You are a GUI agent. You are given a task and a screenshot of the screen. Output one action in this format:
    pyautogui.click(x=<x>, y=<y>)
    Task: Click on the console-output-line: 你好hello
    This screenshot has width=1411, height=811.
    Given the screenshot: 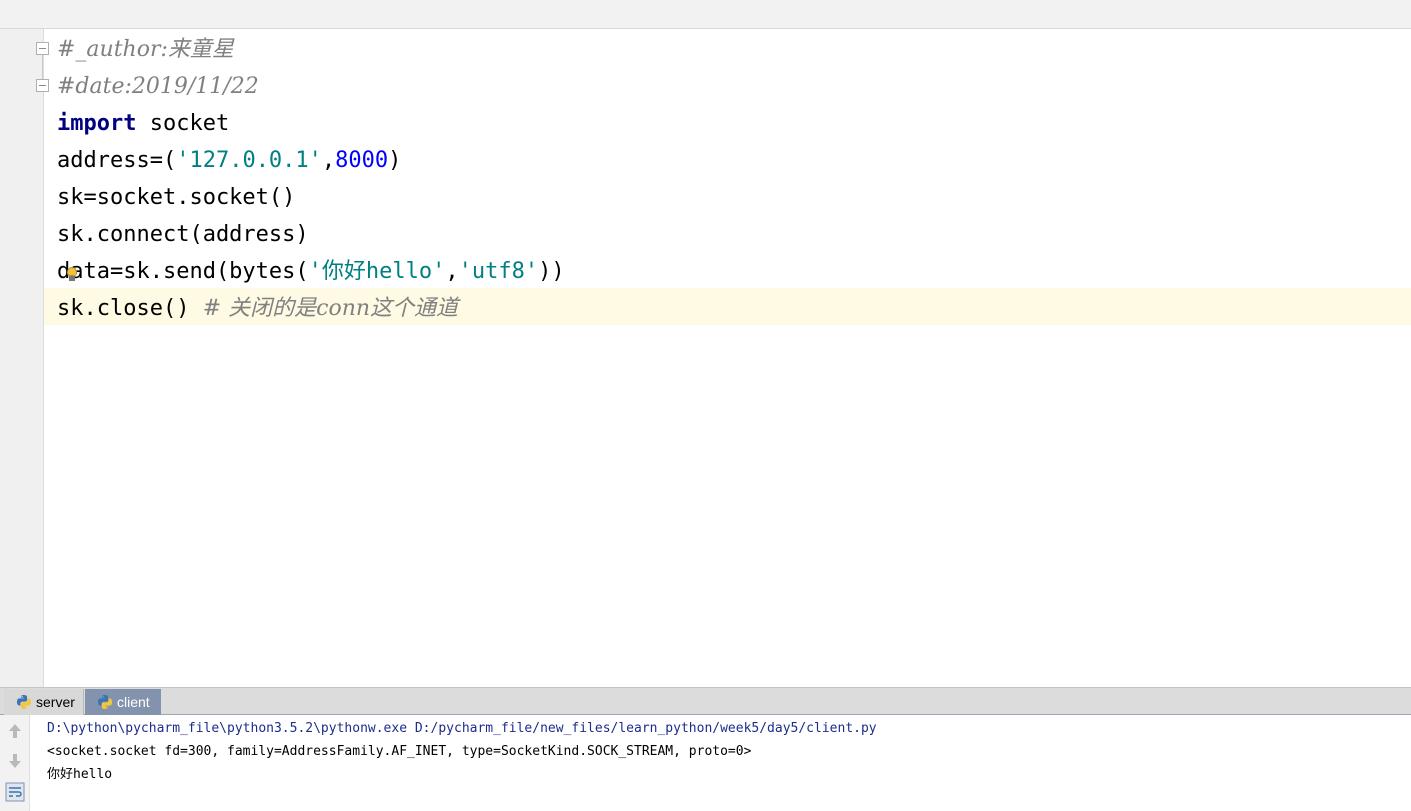 What is the action you would take?
    pyautogui.click(x=80, y=774)
    